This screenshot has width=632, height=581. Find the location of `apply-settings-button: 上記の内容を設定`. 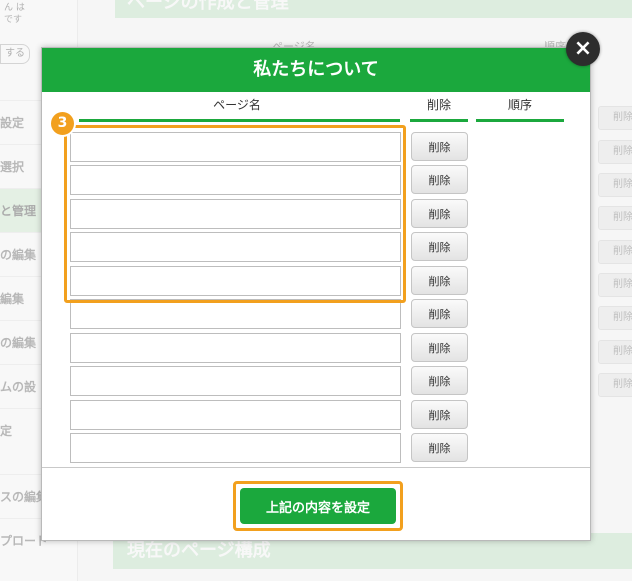

apply-settings-button: 上記の内容を設定 is located at coordinates (318, 506).